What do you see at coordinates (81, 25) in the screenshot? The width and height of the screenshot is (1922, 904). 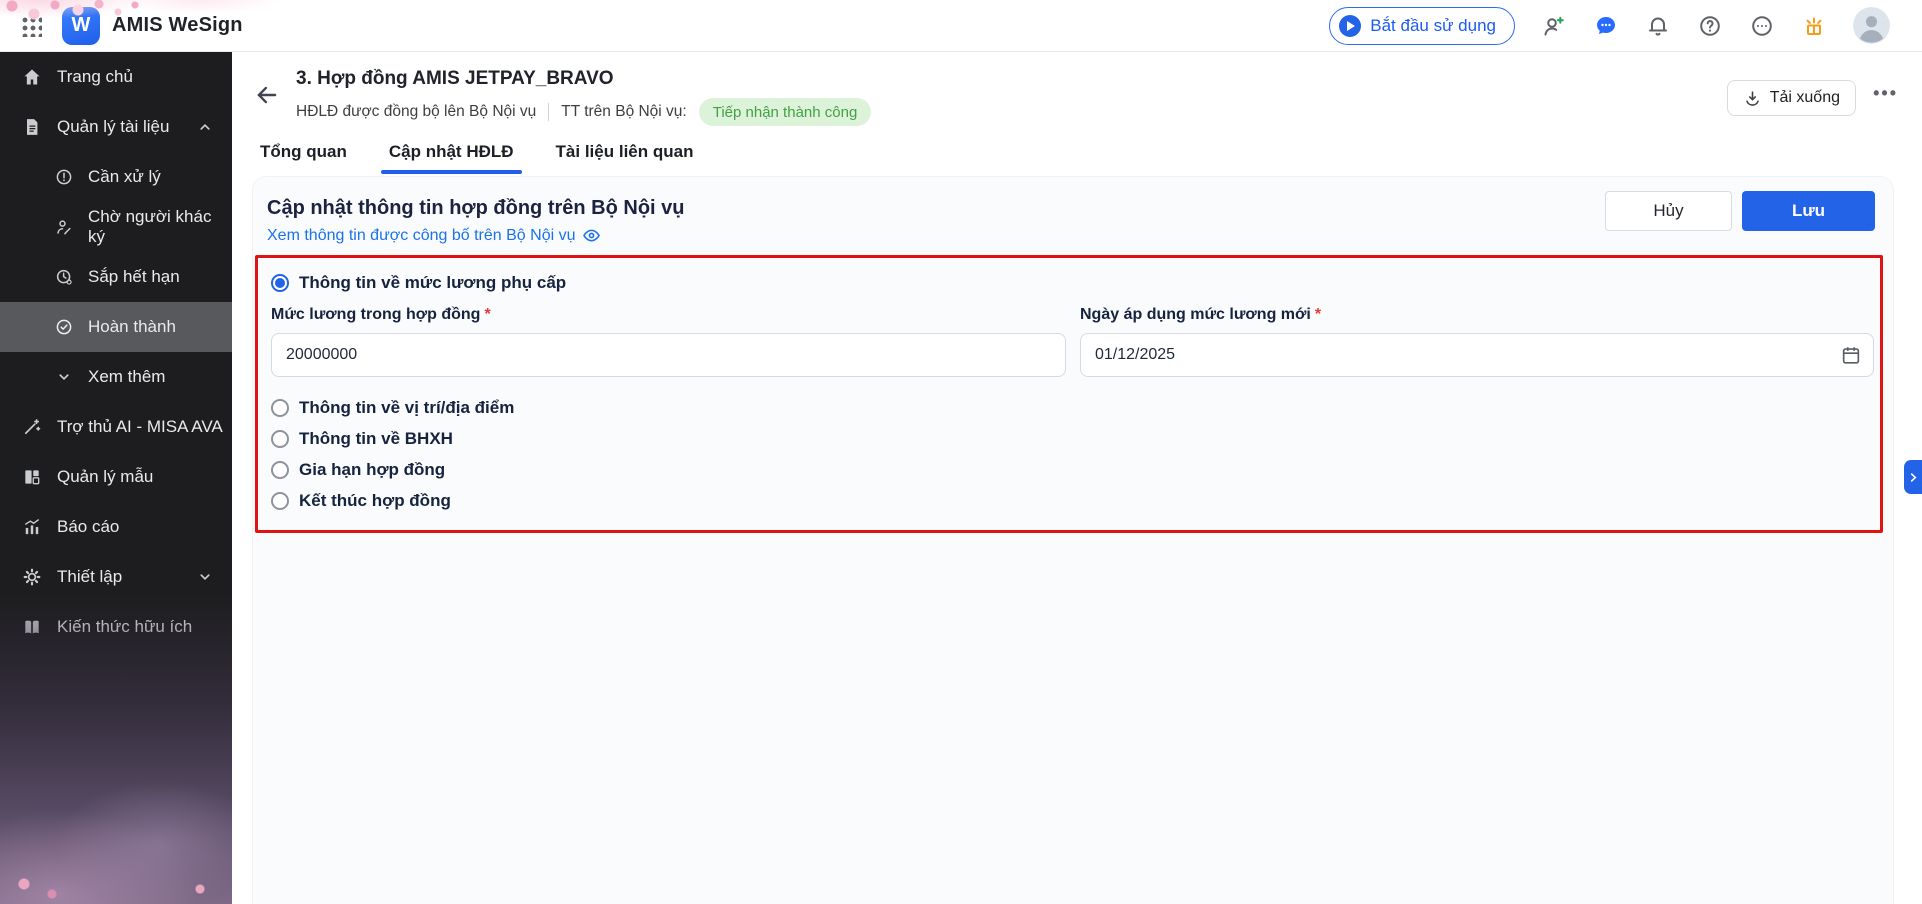 I see `wesign-logo: W` at bounding box center [81, 25].